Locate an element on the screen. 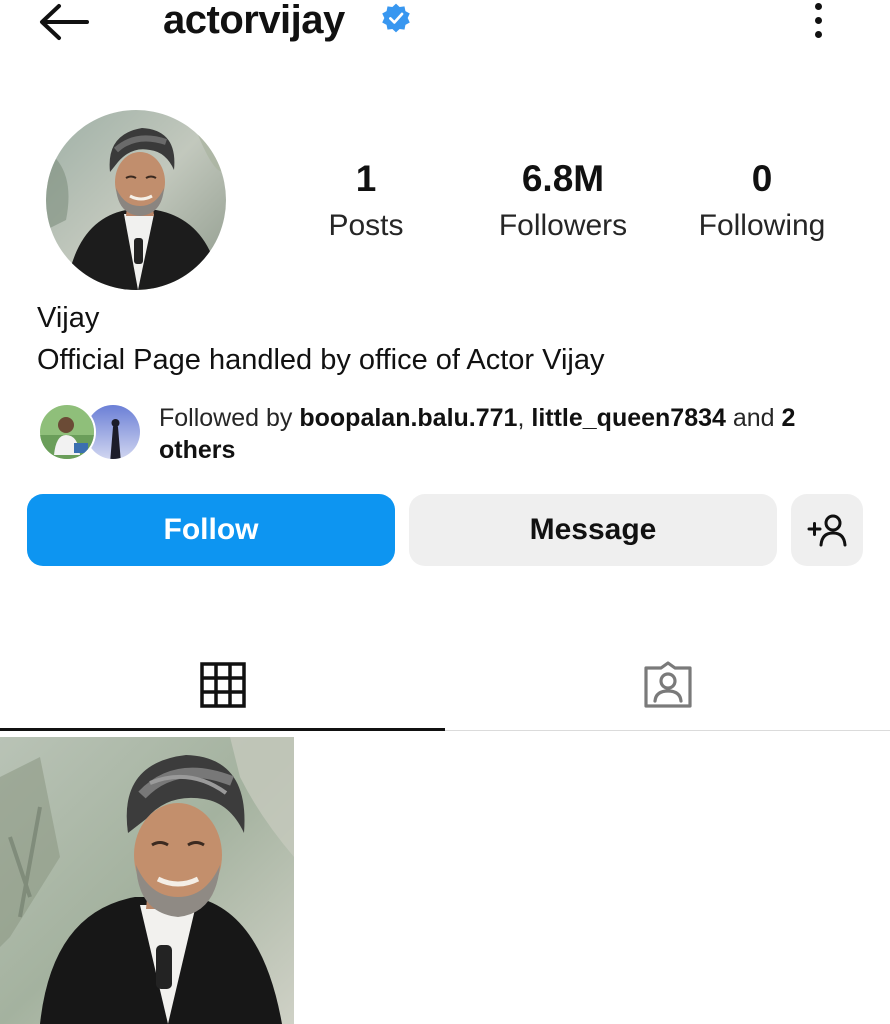 Image resolution: width=890 pixels, height=1024 pixels. more-options-button is located at coordinates (818, 20).